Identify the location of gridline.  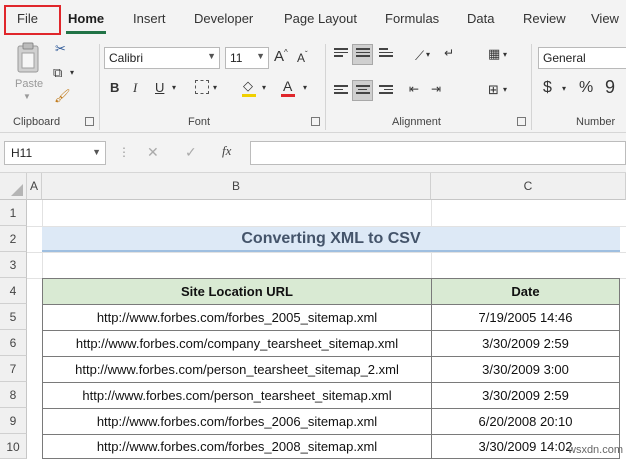
(326, 252).